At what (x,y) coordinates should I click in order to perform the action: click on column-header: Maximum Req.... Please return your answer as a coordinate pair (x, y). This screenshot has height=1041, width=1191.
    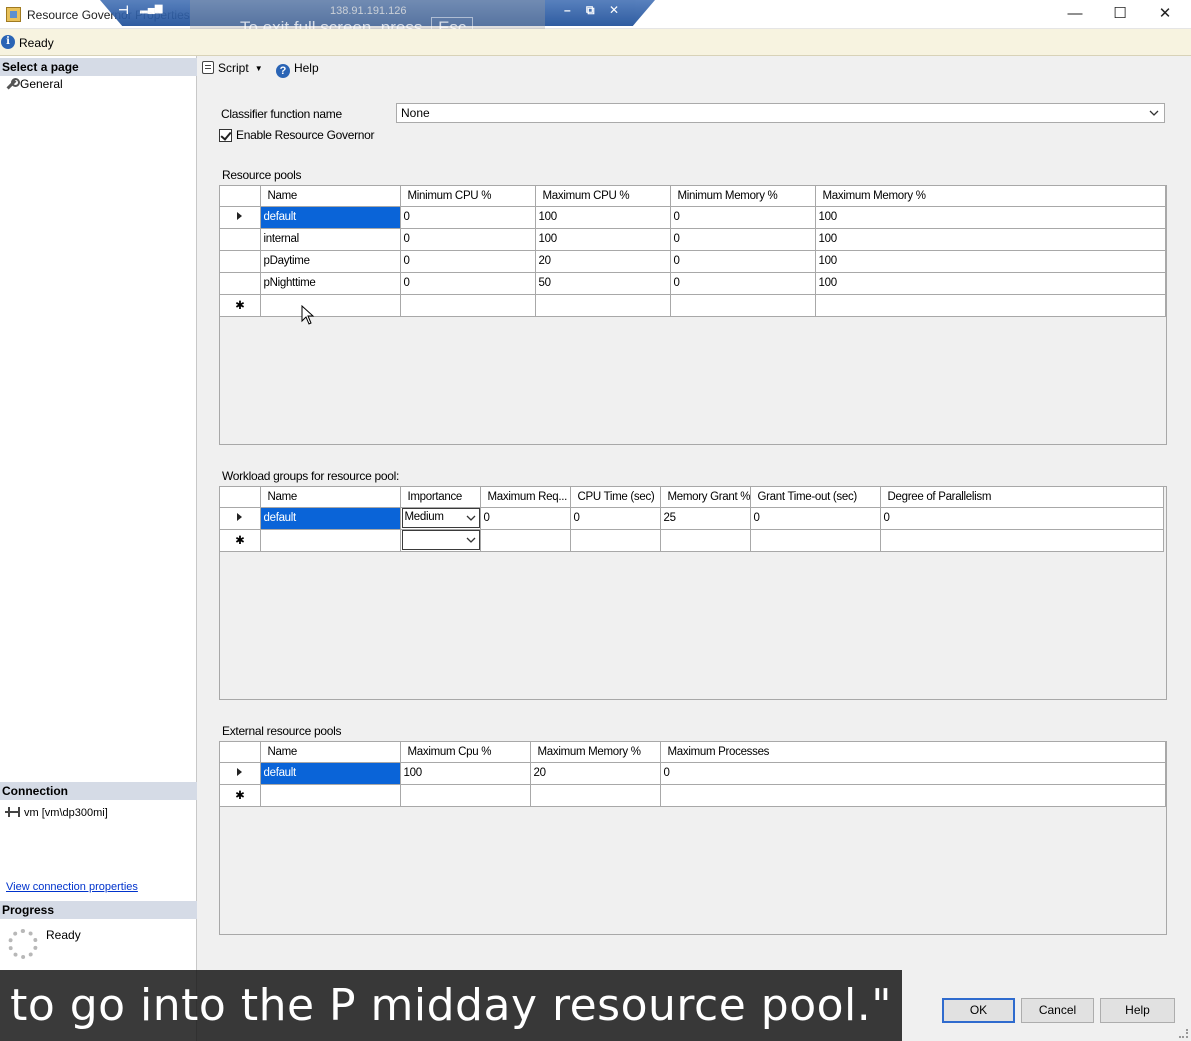
    Looking at the image, I should click on (525, 497).